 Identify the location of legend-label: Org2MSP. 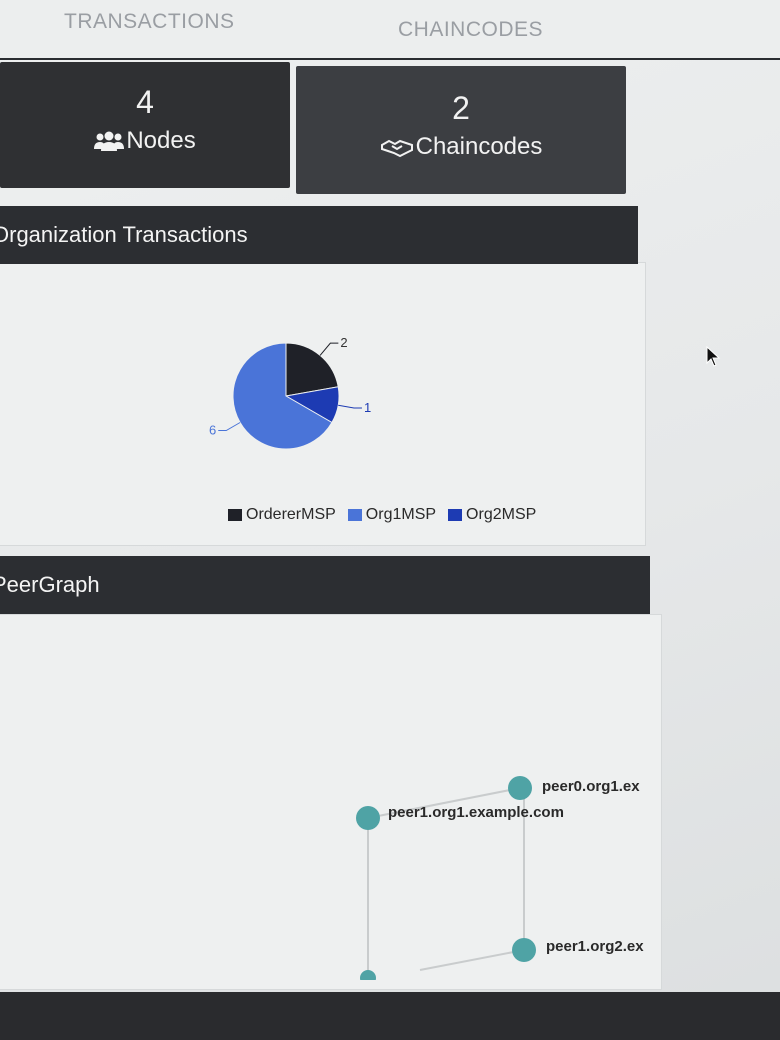
(501, 514).